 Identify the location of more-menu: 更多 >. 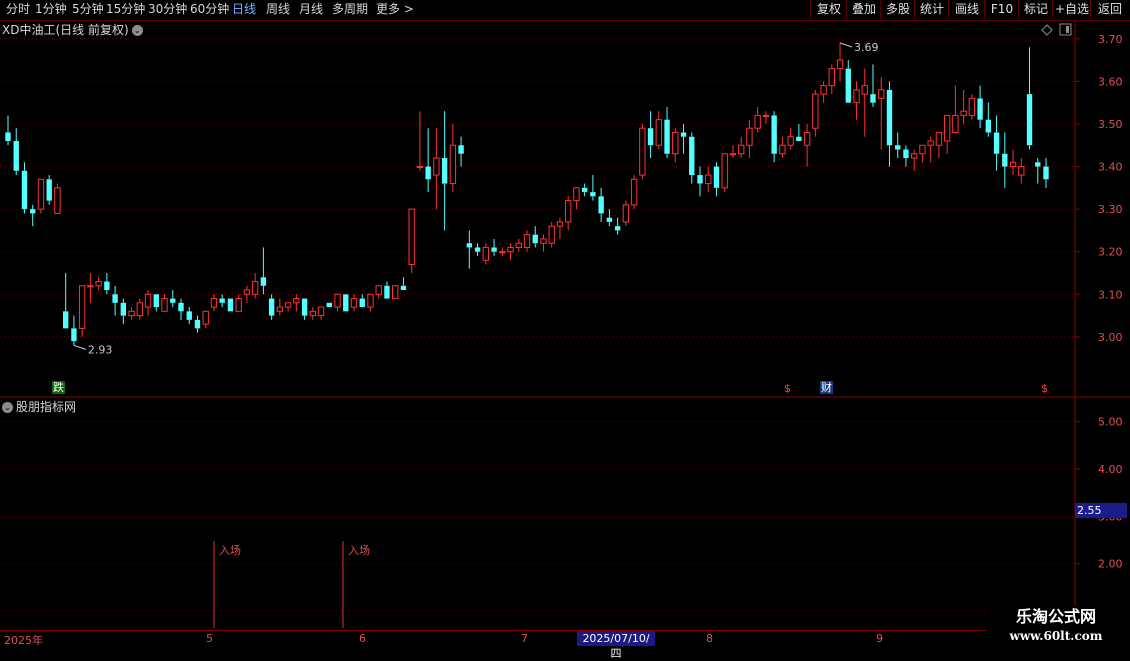
(395, 9).